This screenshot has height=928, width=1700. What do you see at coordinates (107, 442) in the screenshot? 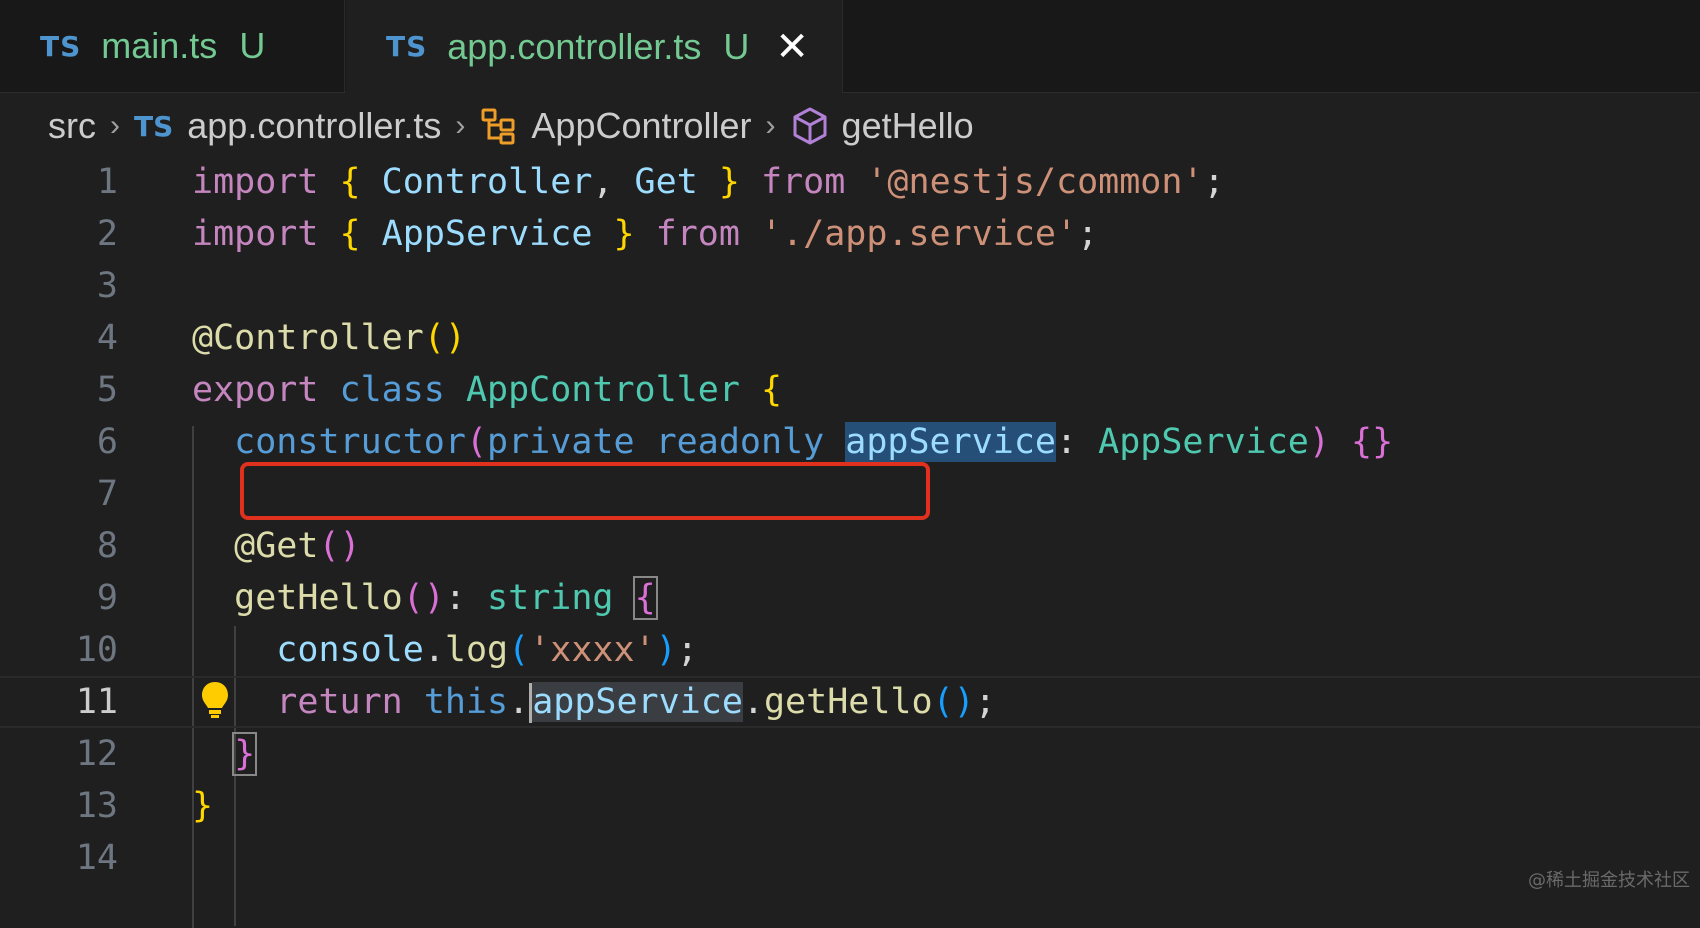
I see `line-number: 6` at bounding box center [107, 442].